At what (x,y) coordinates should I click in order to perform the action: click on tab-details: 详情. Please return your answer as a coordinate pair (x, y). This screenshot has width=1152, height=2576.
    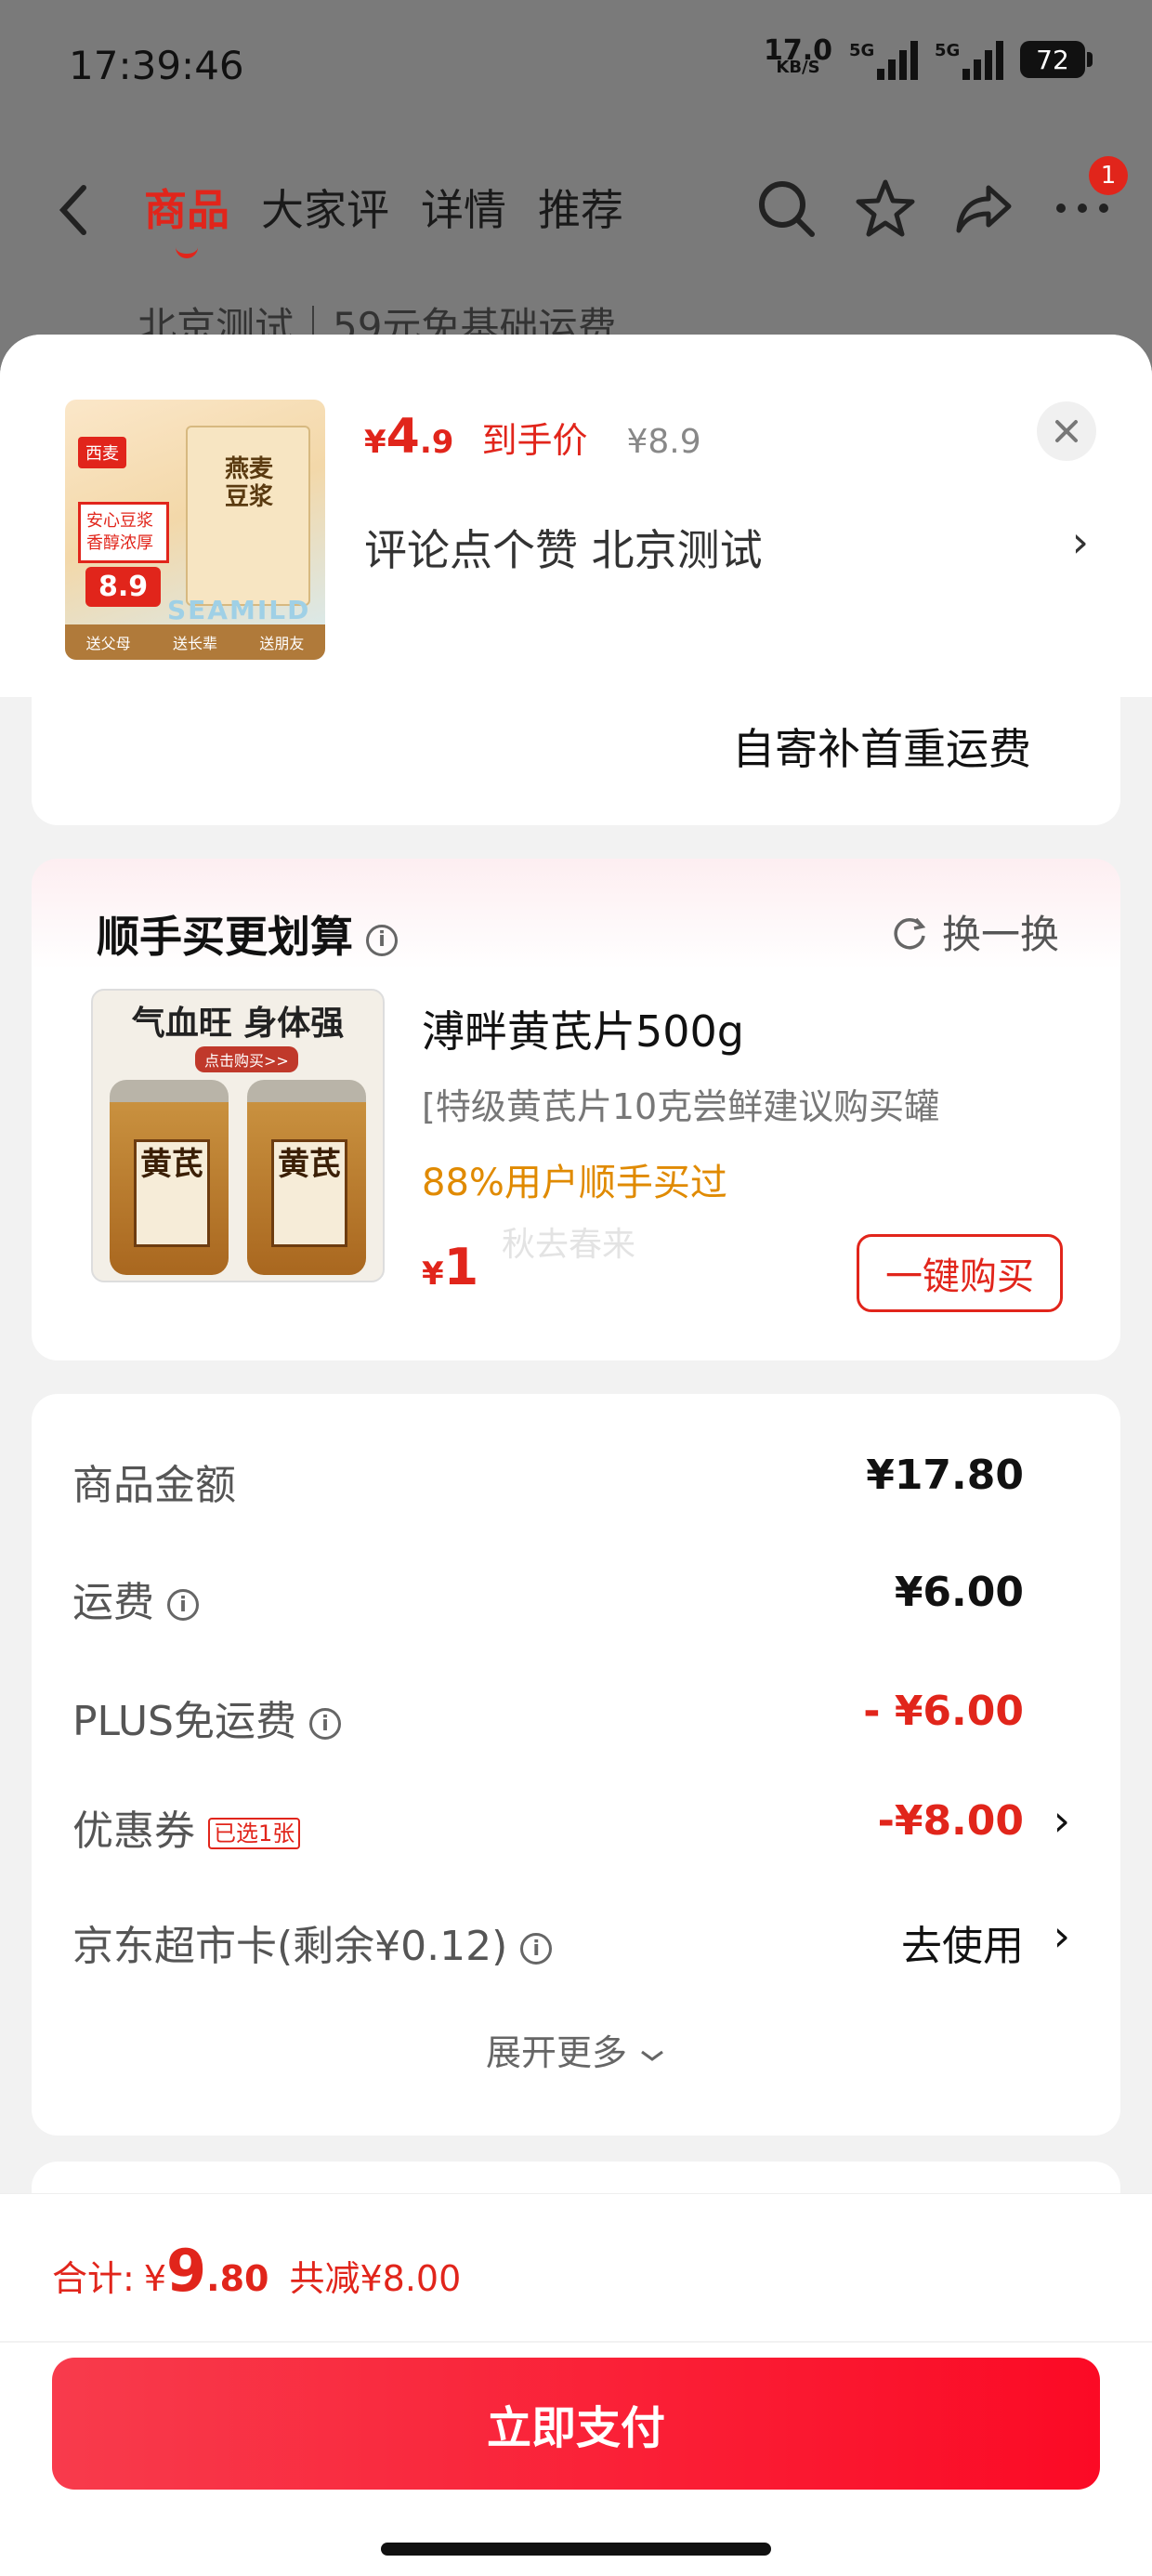
    Looking at the image, I should click on (463, 207).